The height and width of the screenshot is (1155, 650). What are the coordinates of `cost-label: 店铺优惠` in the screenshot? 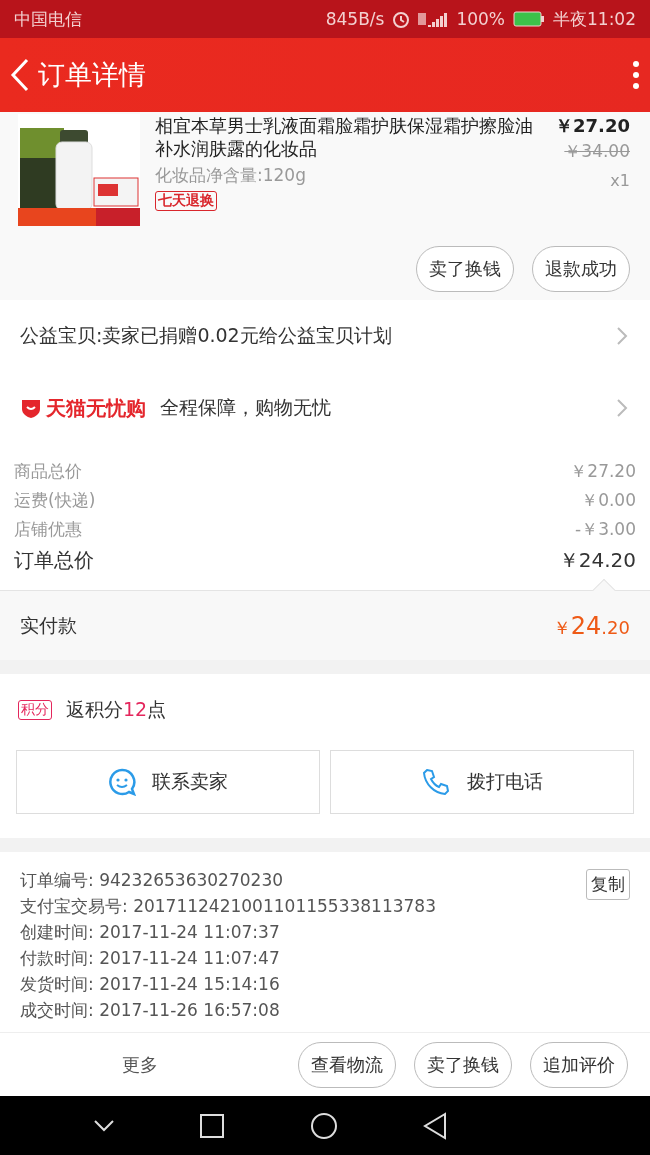 It's located at (48, 529).